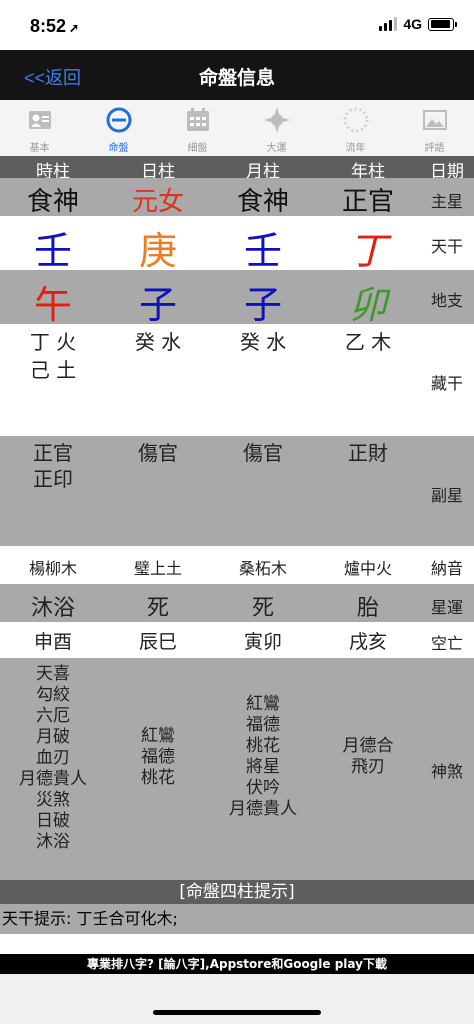 The image size is (474, 1024). What do you see at coordinates (412, 24) in the screenshot?
I see `network-type: 4G` at bounding box center [412, 24].